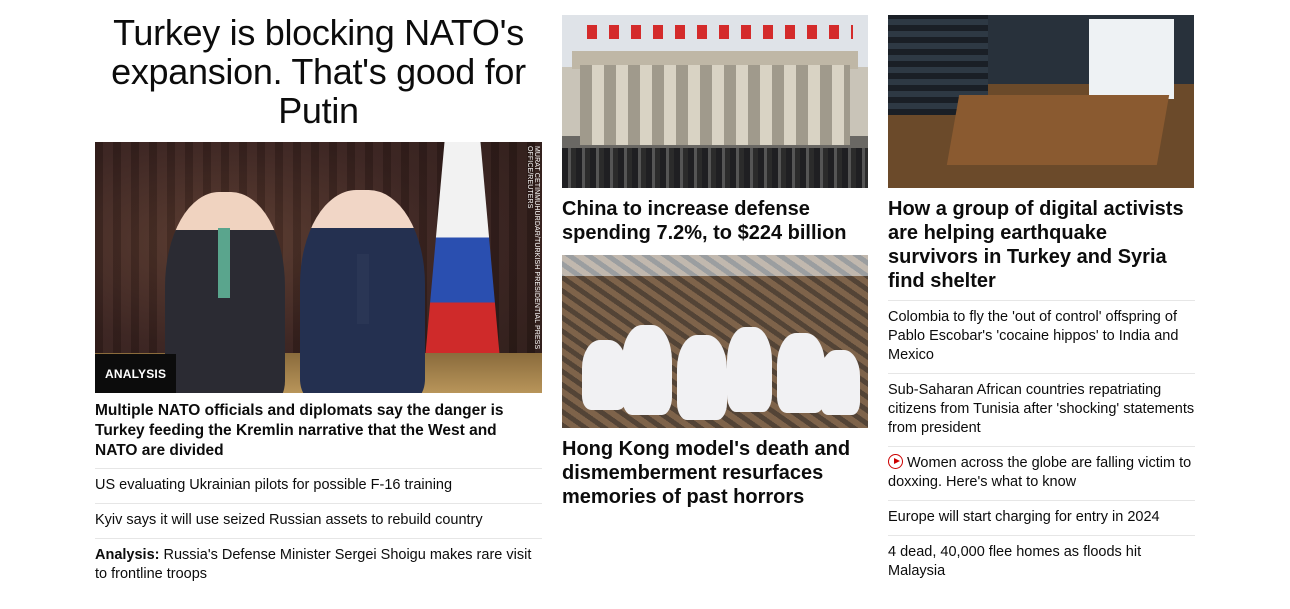  Describe the element at coordinates (1041, 101) in the screenshot. I see `activists-image` at that location.